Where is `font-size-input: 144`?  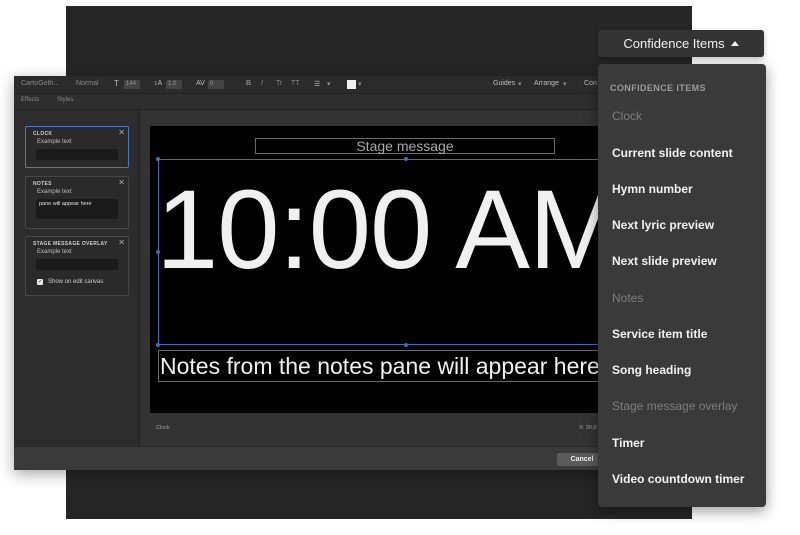 font-size-input: 144 is located at coordinates (132, 84).